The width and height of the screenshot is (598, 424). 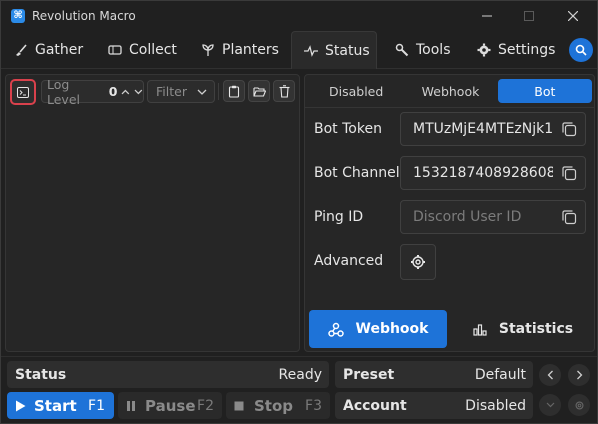 I want to click on mode-webhook: Webhook, so click(x=450, y=91).